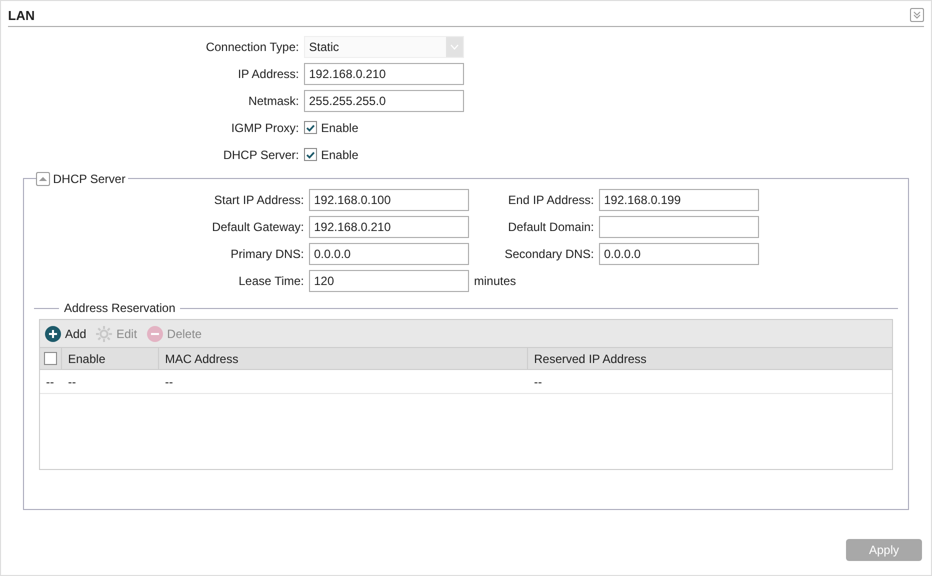  I want to click on gear-icon, so click(104, 334).